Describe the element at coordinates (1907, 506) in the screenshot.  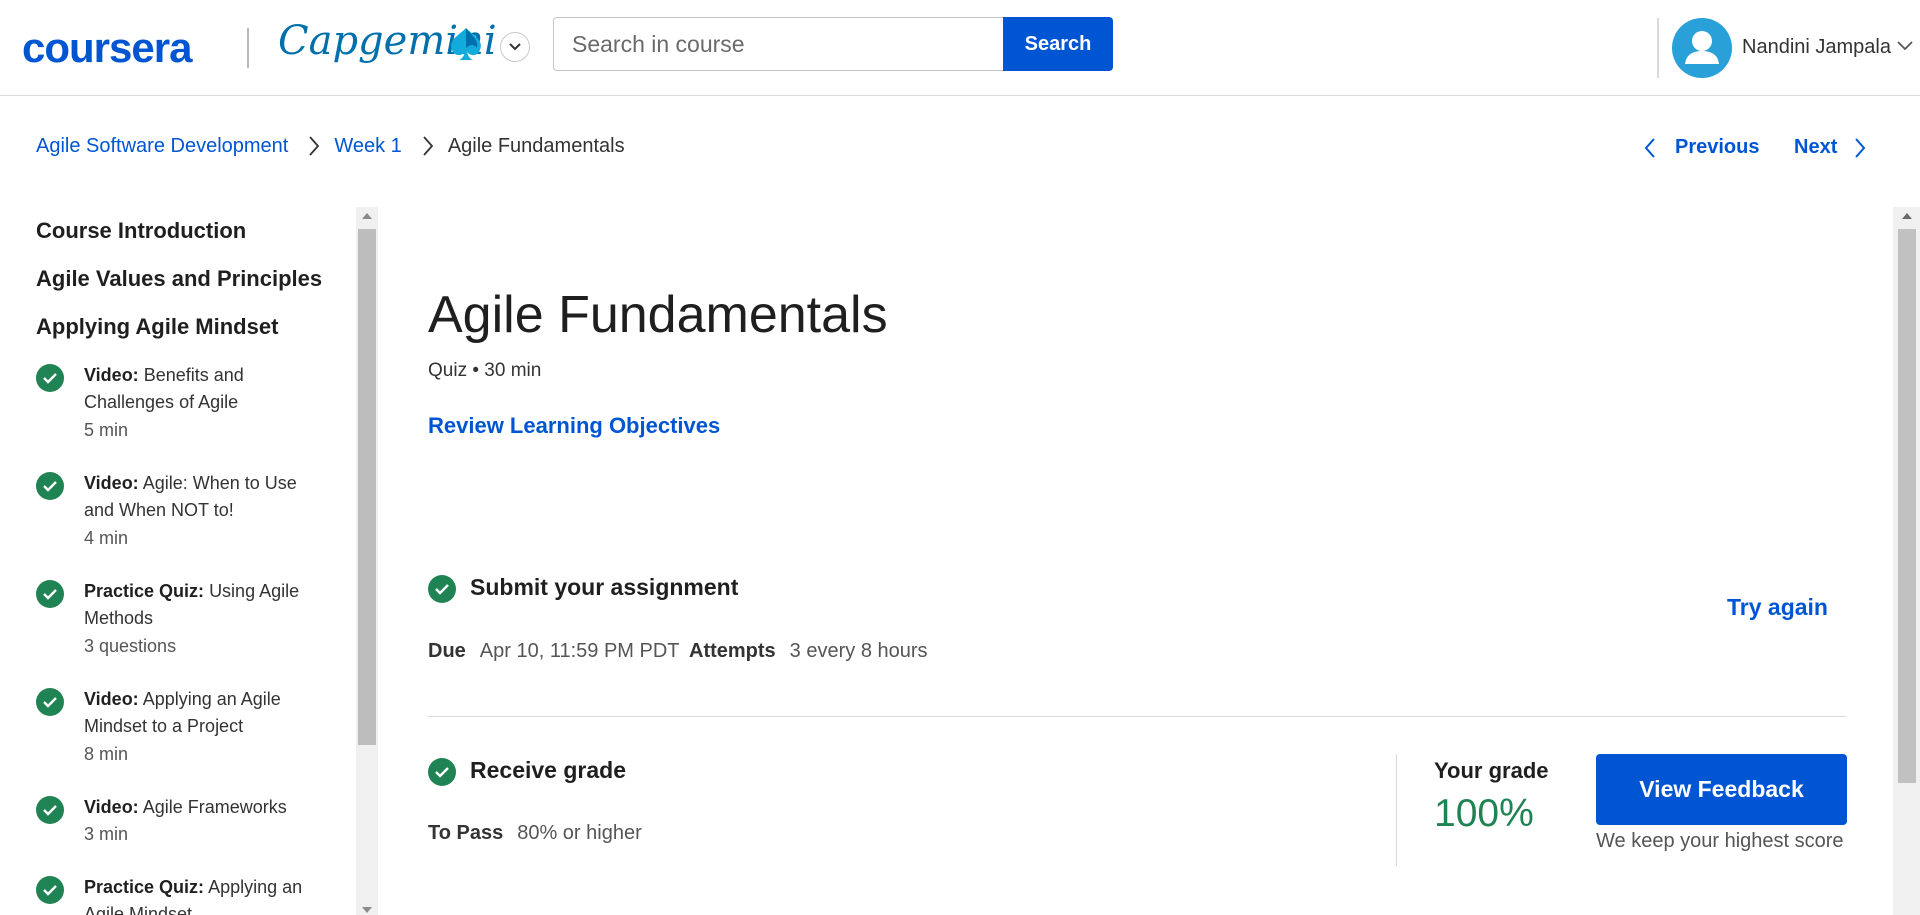
I see `main-scrollbar-thumb` at that location.